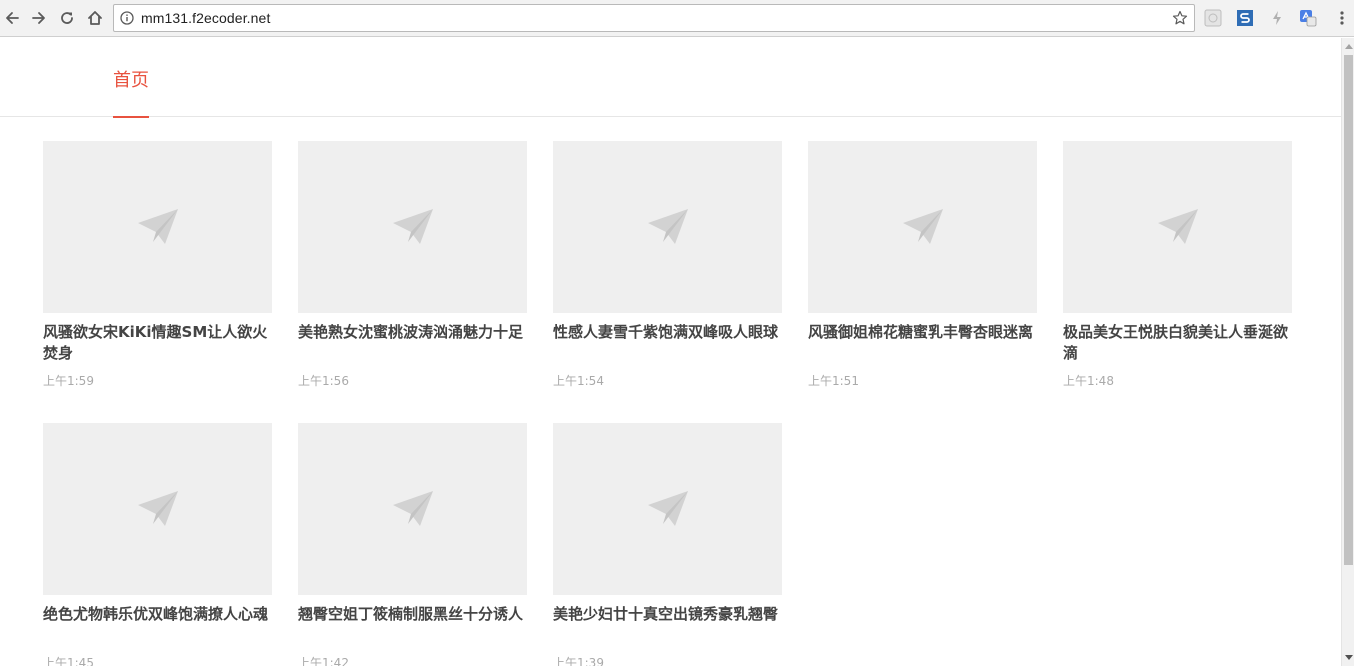 Image resolution: width=1354 pixels, height=666 pixels. I want to click on article-card: 美艳少妇廿十真空出镜秀豪乳翘臀 上午1:39, so click(667, 544).